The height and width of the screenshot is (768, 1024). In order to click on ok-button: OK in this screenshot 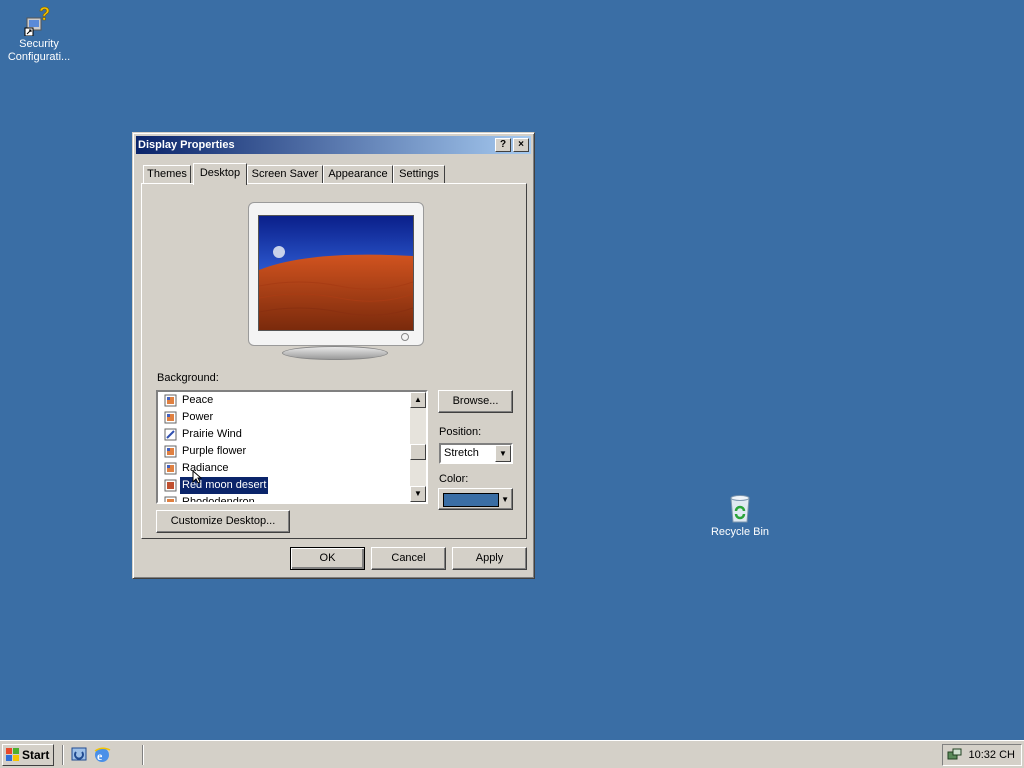, I will do `click(327, 558)`.